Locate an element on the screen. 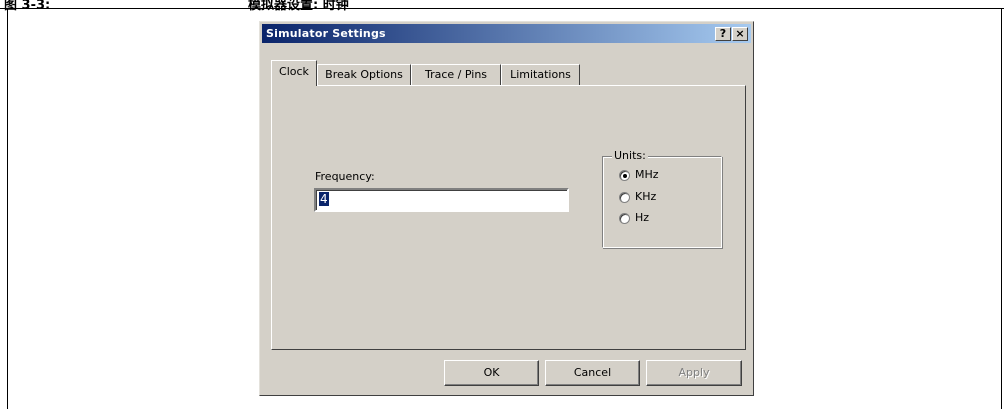 Image resolution: width=1004 pixels, height=409 pixels. radio-checked-icon is located at coordinates (624, 175).